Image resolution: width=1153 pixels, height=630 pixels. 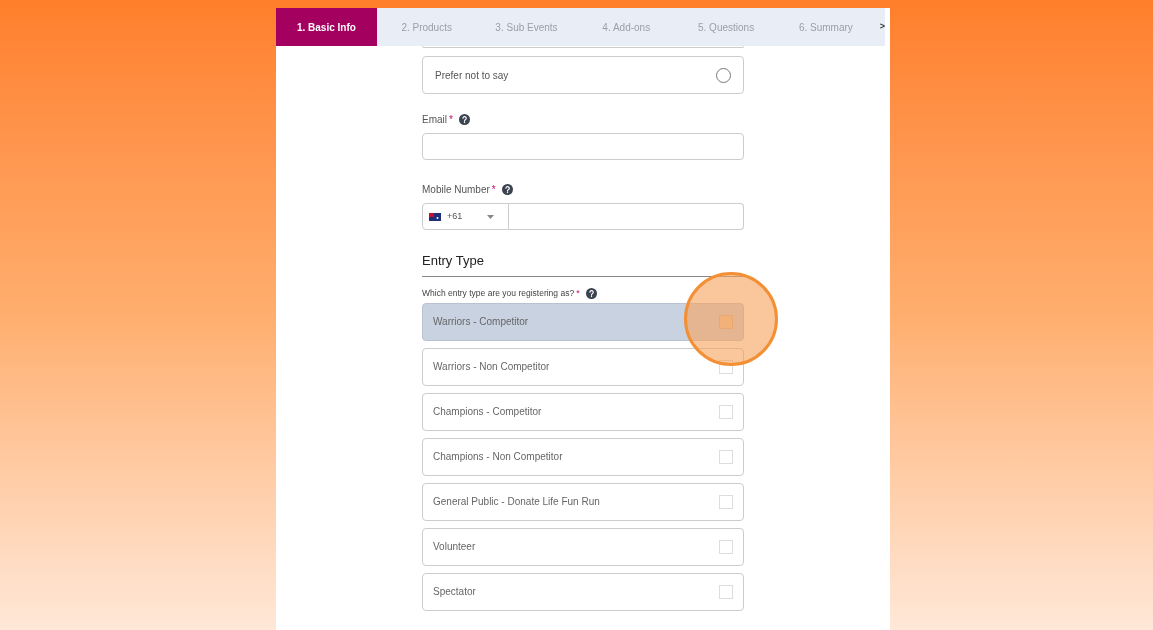 I want to click on tabs-next-button: >, so click(x=880, y=27).